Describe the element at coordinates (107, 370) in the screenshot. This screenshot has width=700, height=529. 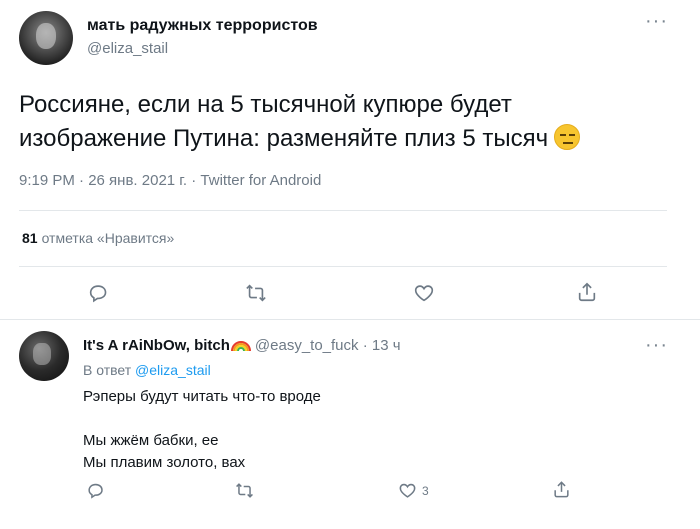
I see `in-reply-prefix: В ответ` at that location.